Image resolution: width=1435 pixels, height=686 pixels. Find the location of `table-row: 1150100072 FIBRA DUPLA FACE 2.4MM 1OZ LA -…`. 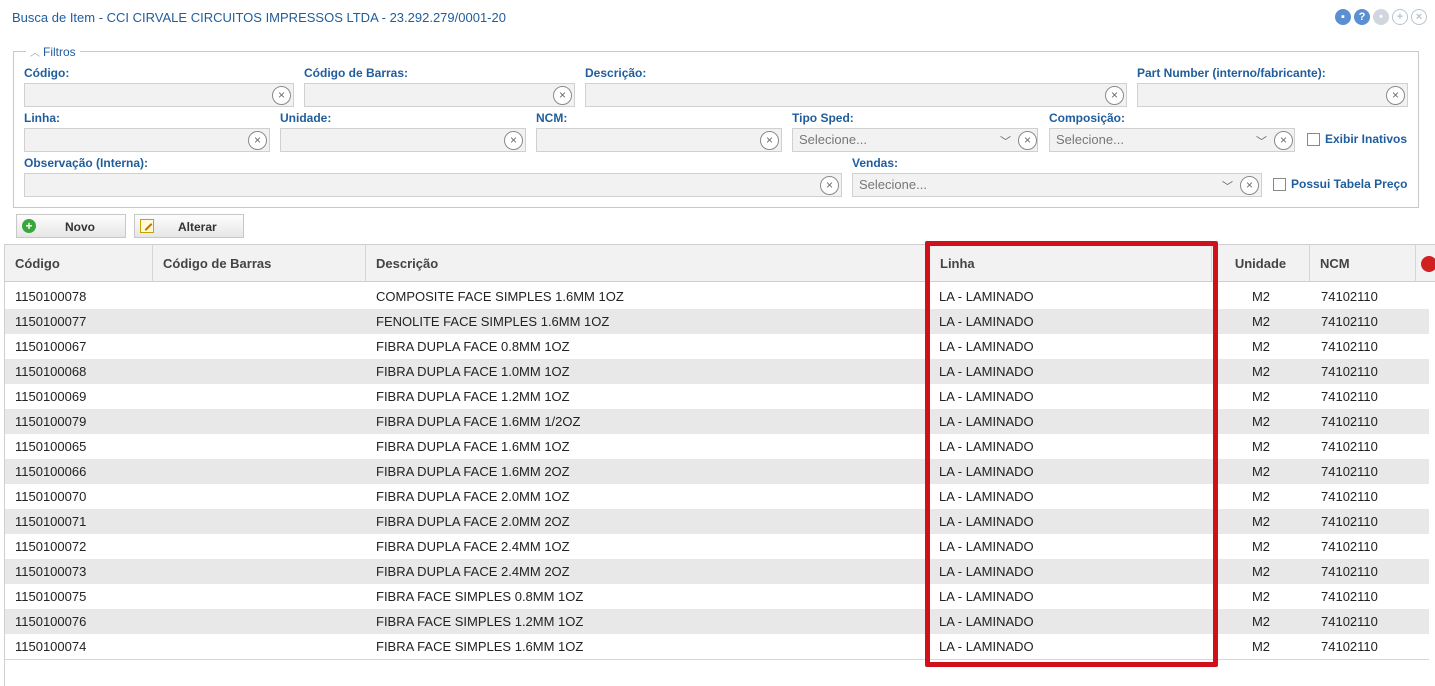

table-row: 1150100072 FIBRA DUPLA FACE 2.4MM 1OZ LA -… is located at coordinates (717, 546).